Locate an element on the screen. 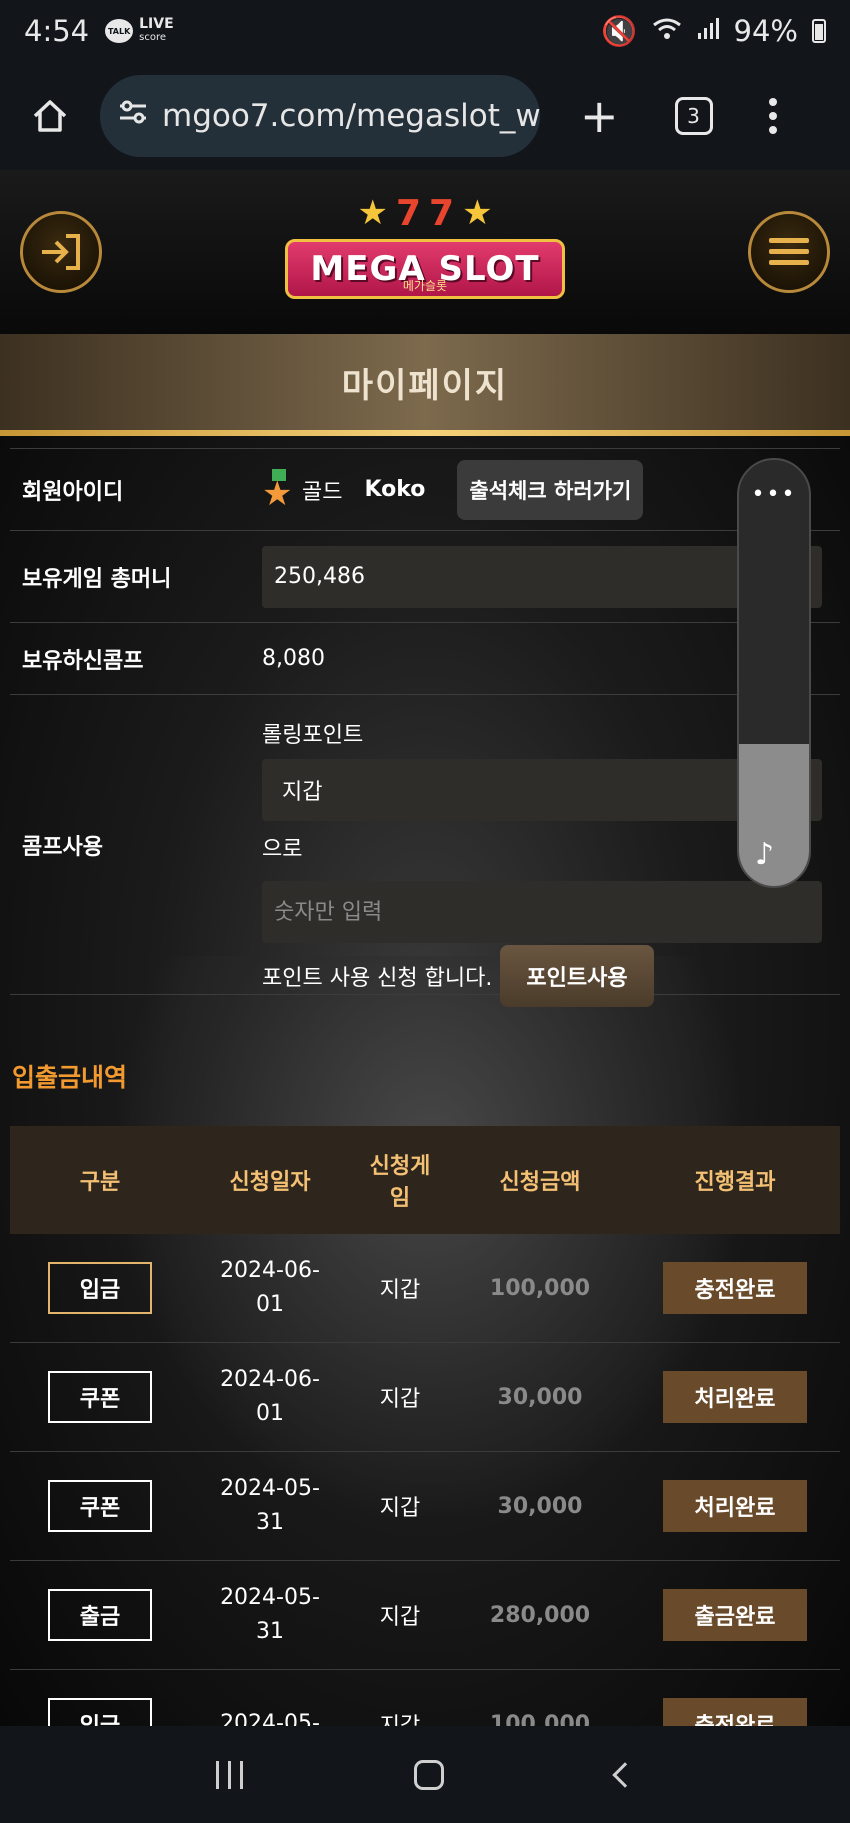  site-header: ★ 7 7 ★ MEGA SLOT 메가슬롯 is located at coordinates (425, 252).